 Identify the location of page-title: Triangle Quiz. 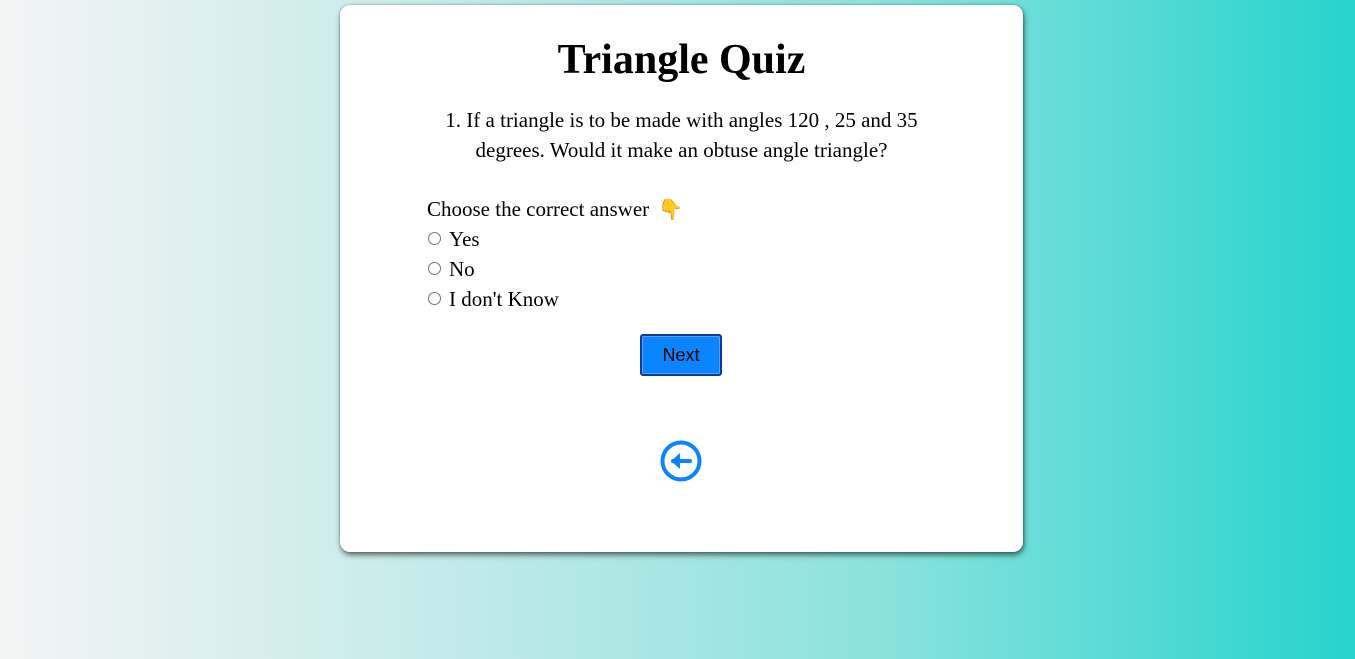
(681, 60).